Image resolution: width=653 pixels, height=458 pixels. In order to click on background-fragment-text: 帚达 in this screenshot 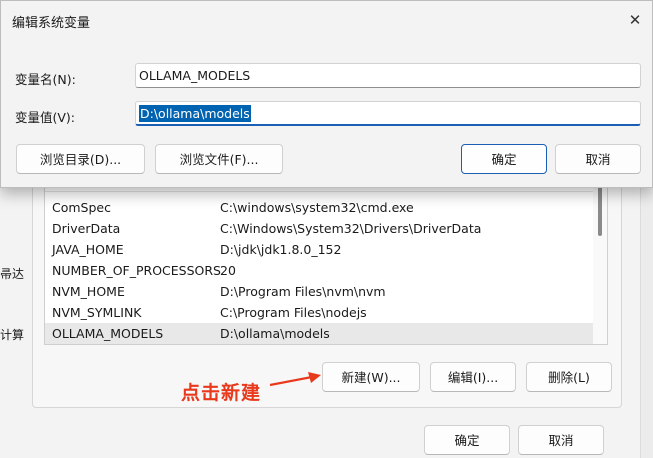, I will do `click(12, 274)`.